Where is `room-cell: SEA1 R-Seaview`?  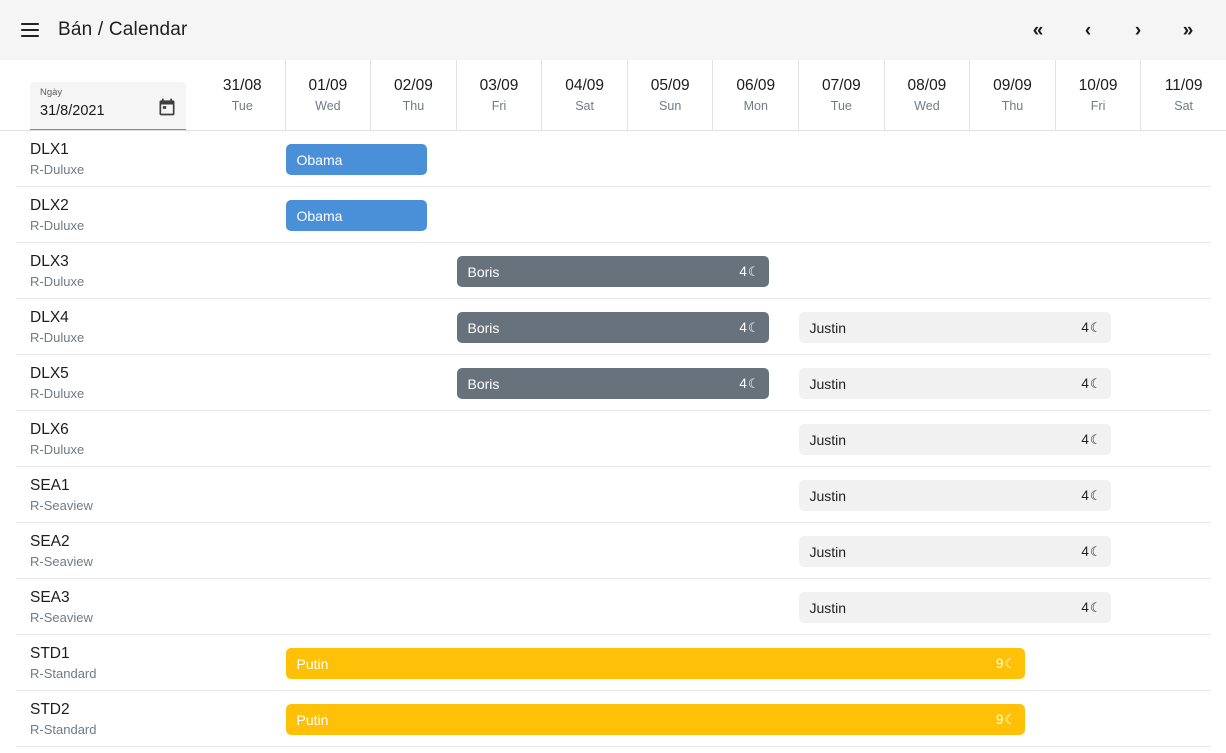
room-cell: SEA1 R-Seaview is located at coordinates (100, 495).